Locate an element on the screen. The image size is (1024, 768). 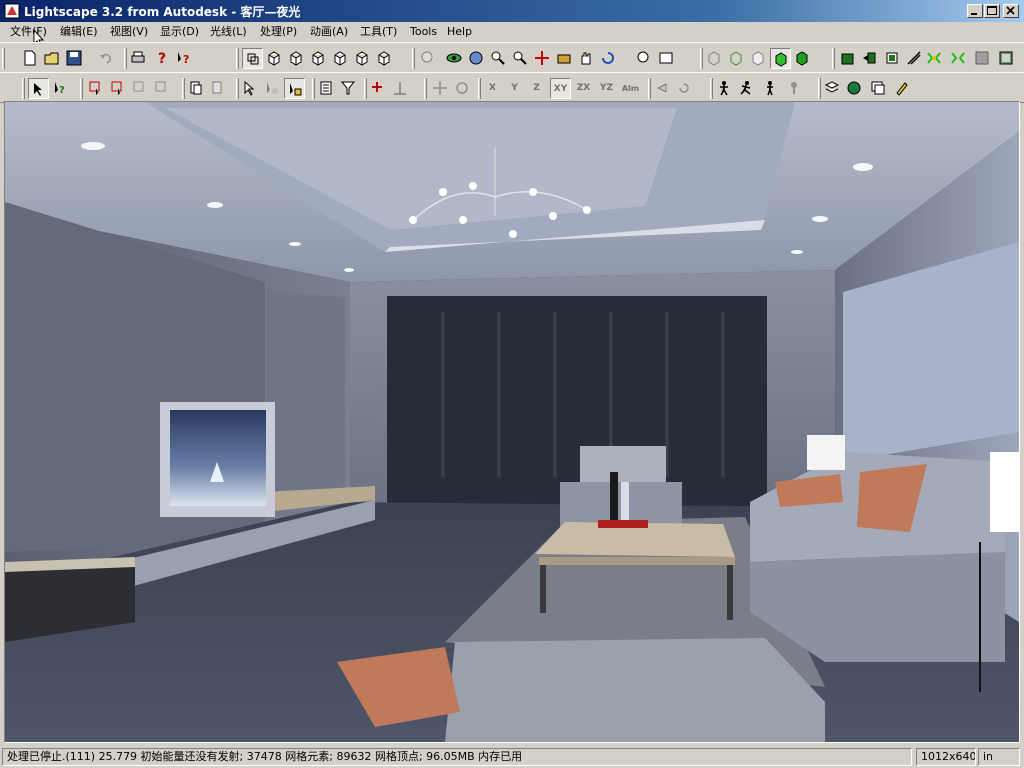
axis-zx-button: ZX is located at coordinates (583, 88).